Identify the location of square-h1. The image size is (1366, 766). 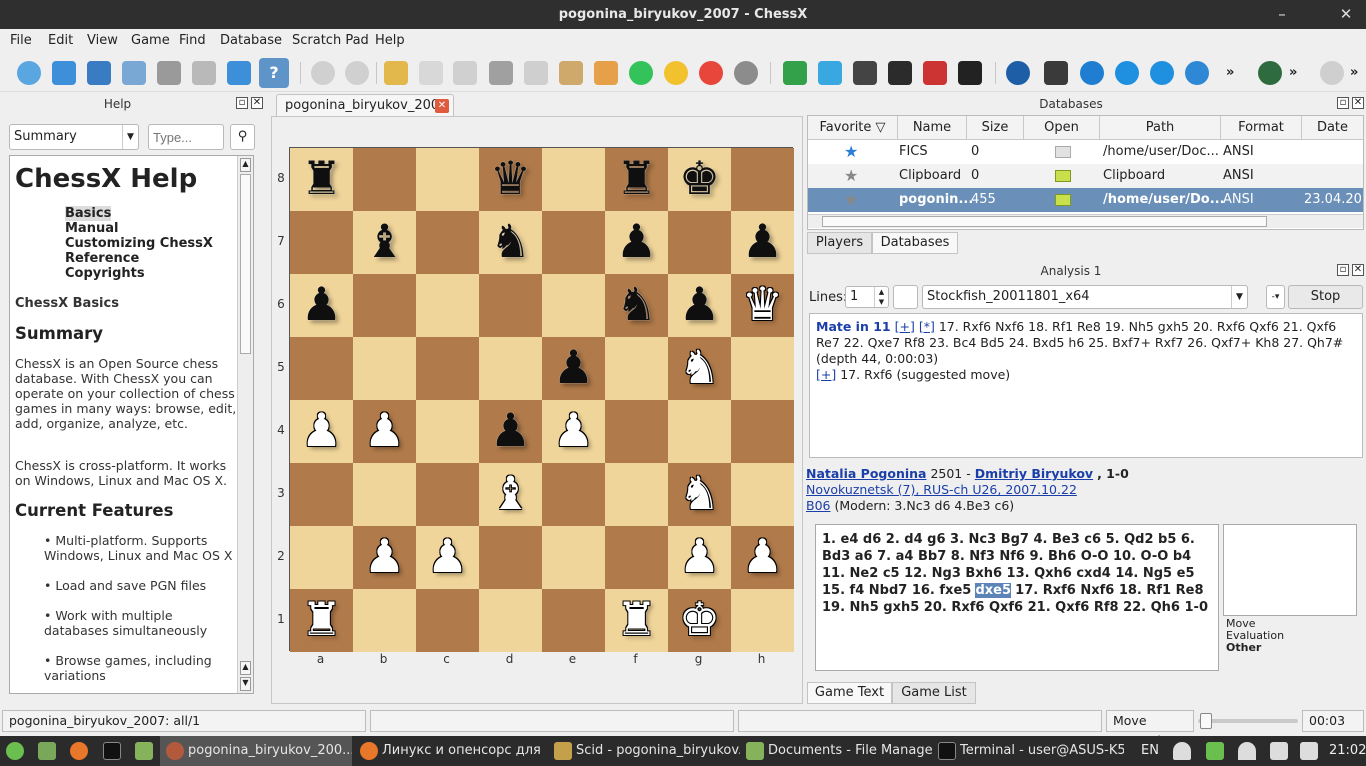
(762, 620).